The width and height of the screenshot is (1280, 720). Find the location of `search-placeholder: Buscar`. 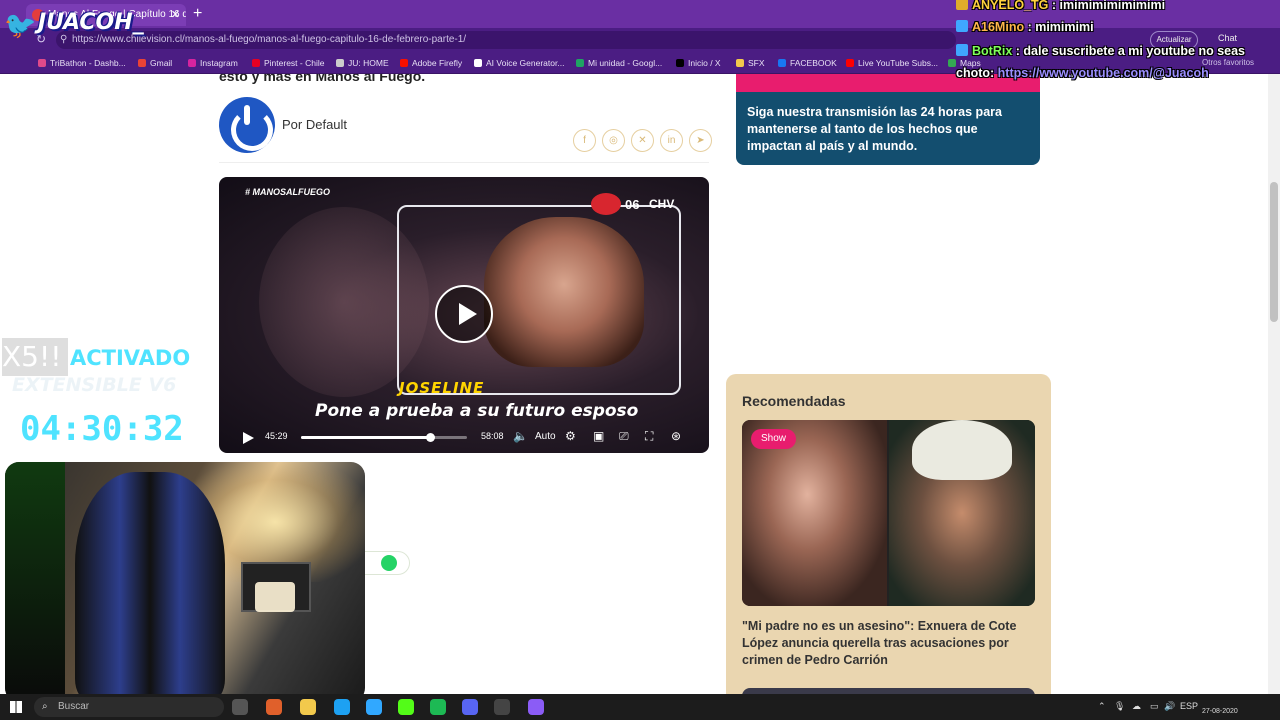

search-placeholder: Buscar is located at coordinates (74, 706).